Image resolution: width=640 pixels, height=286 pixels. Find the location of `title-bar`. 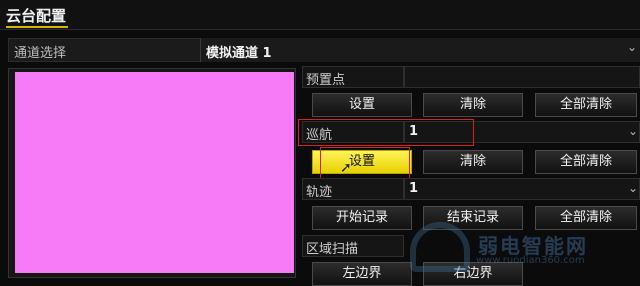

title-bar is located at coordinates (320, 15).